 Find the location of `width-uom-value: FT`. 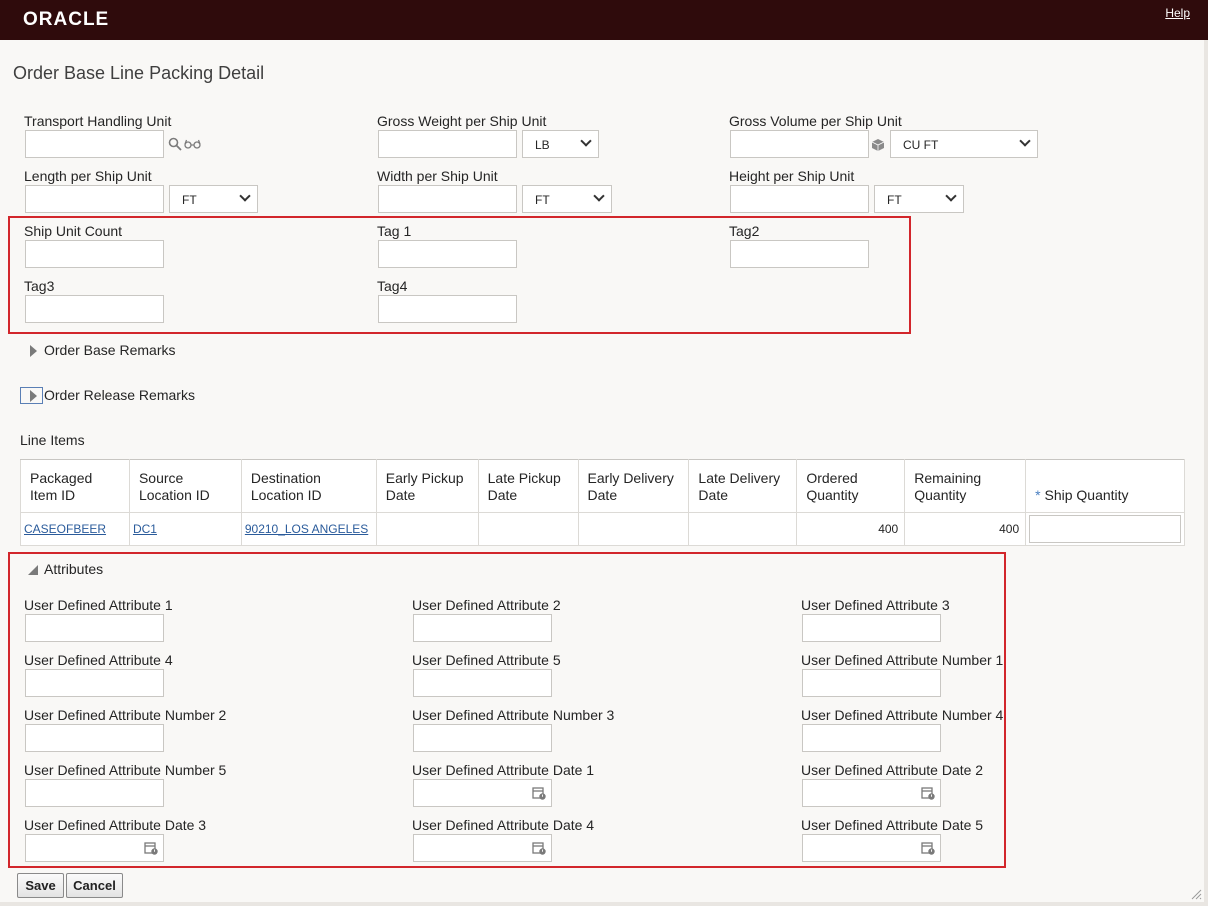

width-uom-value: FT is located at coordinates (542, 200).